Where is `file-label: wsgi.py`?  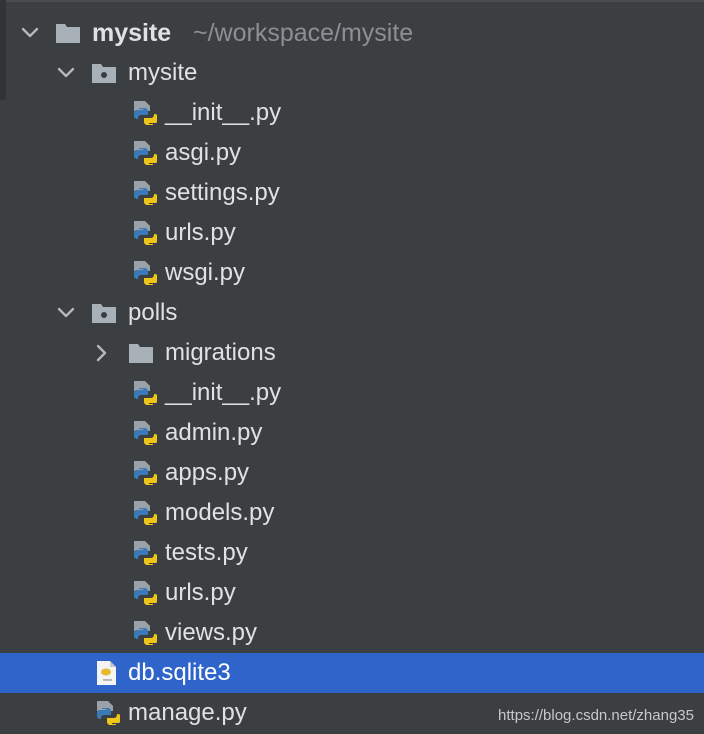
file-label: wsgi.py is located at coordinates (205, 272).